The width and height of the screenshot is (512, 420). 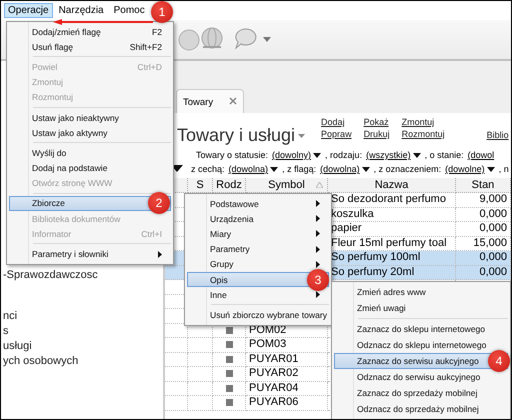 What do you see at coordinates (210, 101) in the screenshot?
I see `tab: Towary` at bounding box center [210, 101].